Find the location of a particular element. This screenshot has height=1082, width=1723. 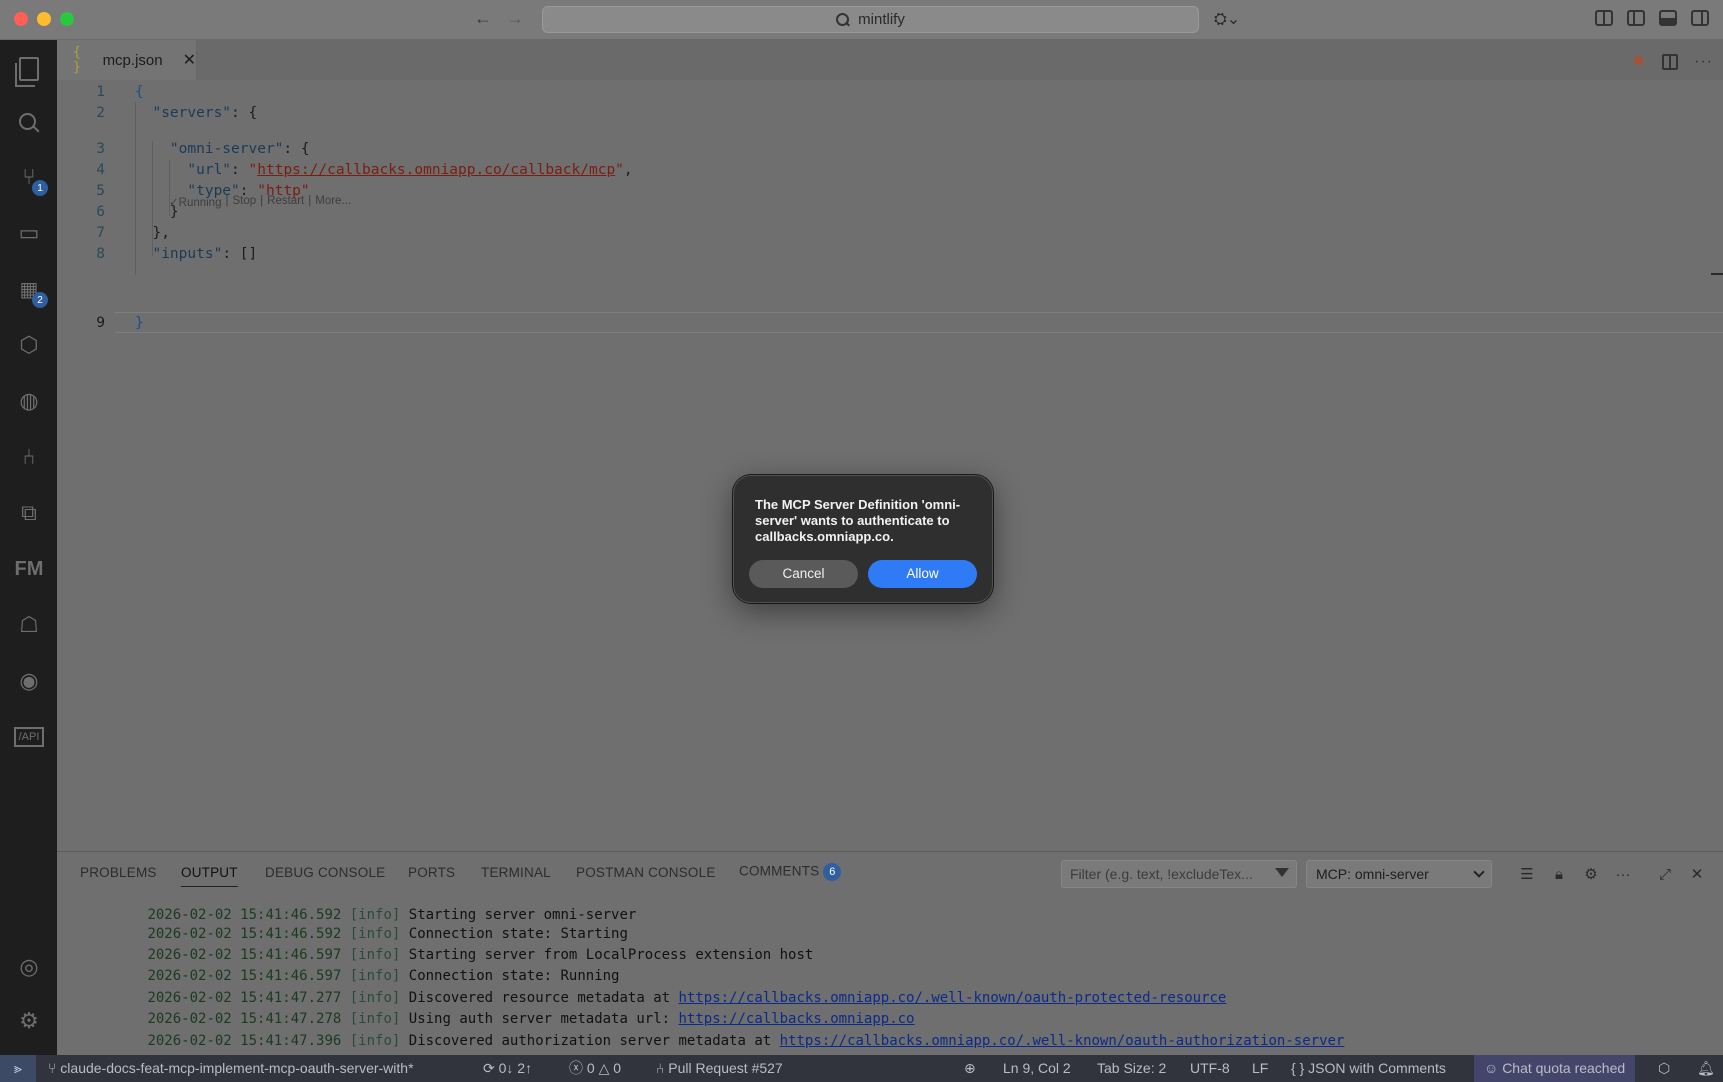

end-of-line: LF is located at coordinates (1260, 1068).